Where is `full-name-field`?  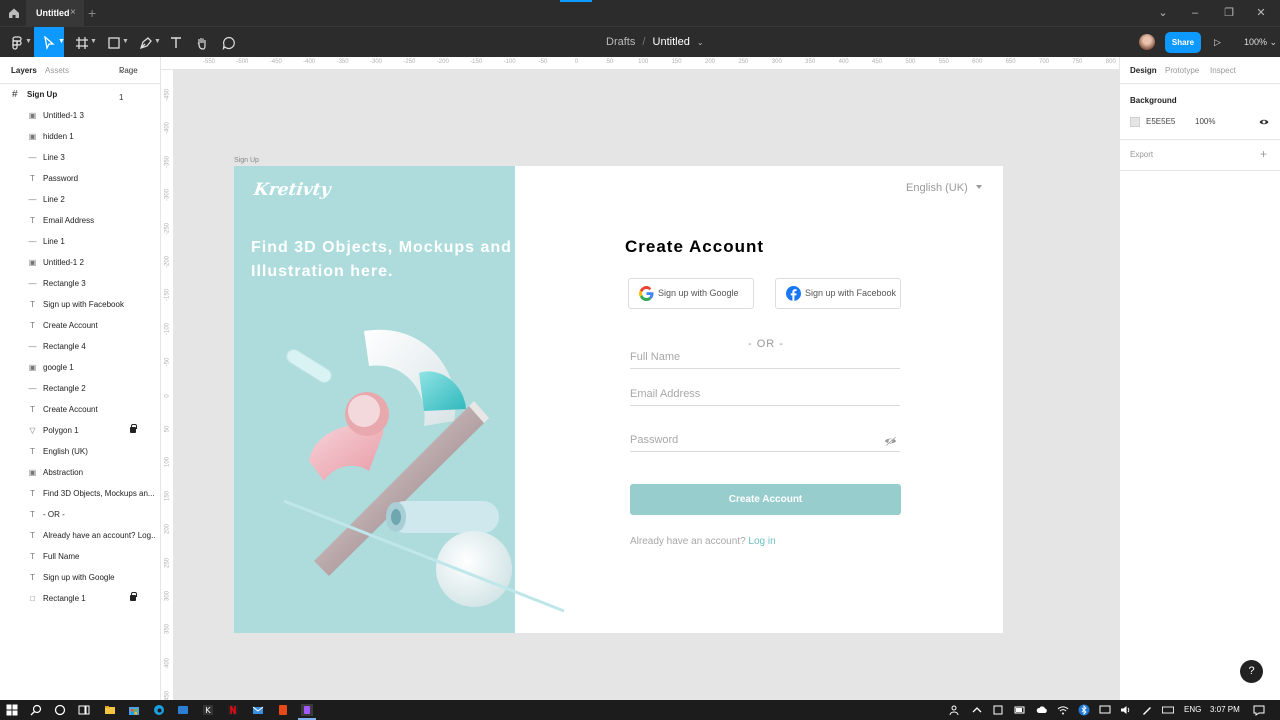 full-name-field is located at coordinates (765, 358).